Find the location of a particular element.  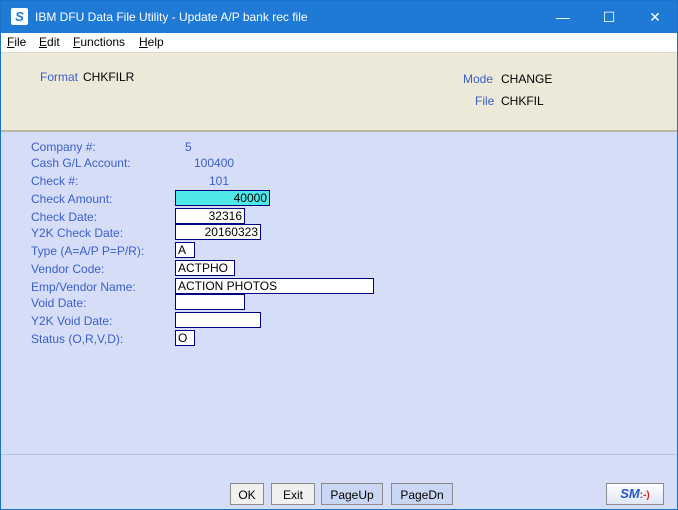

ok-button: OK is located at coordinates (247, 494).